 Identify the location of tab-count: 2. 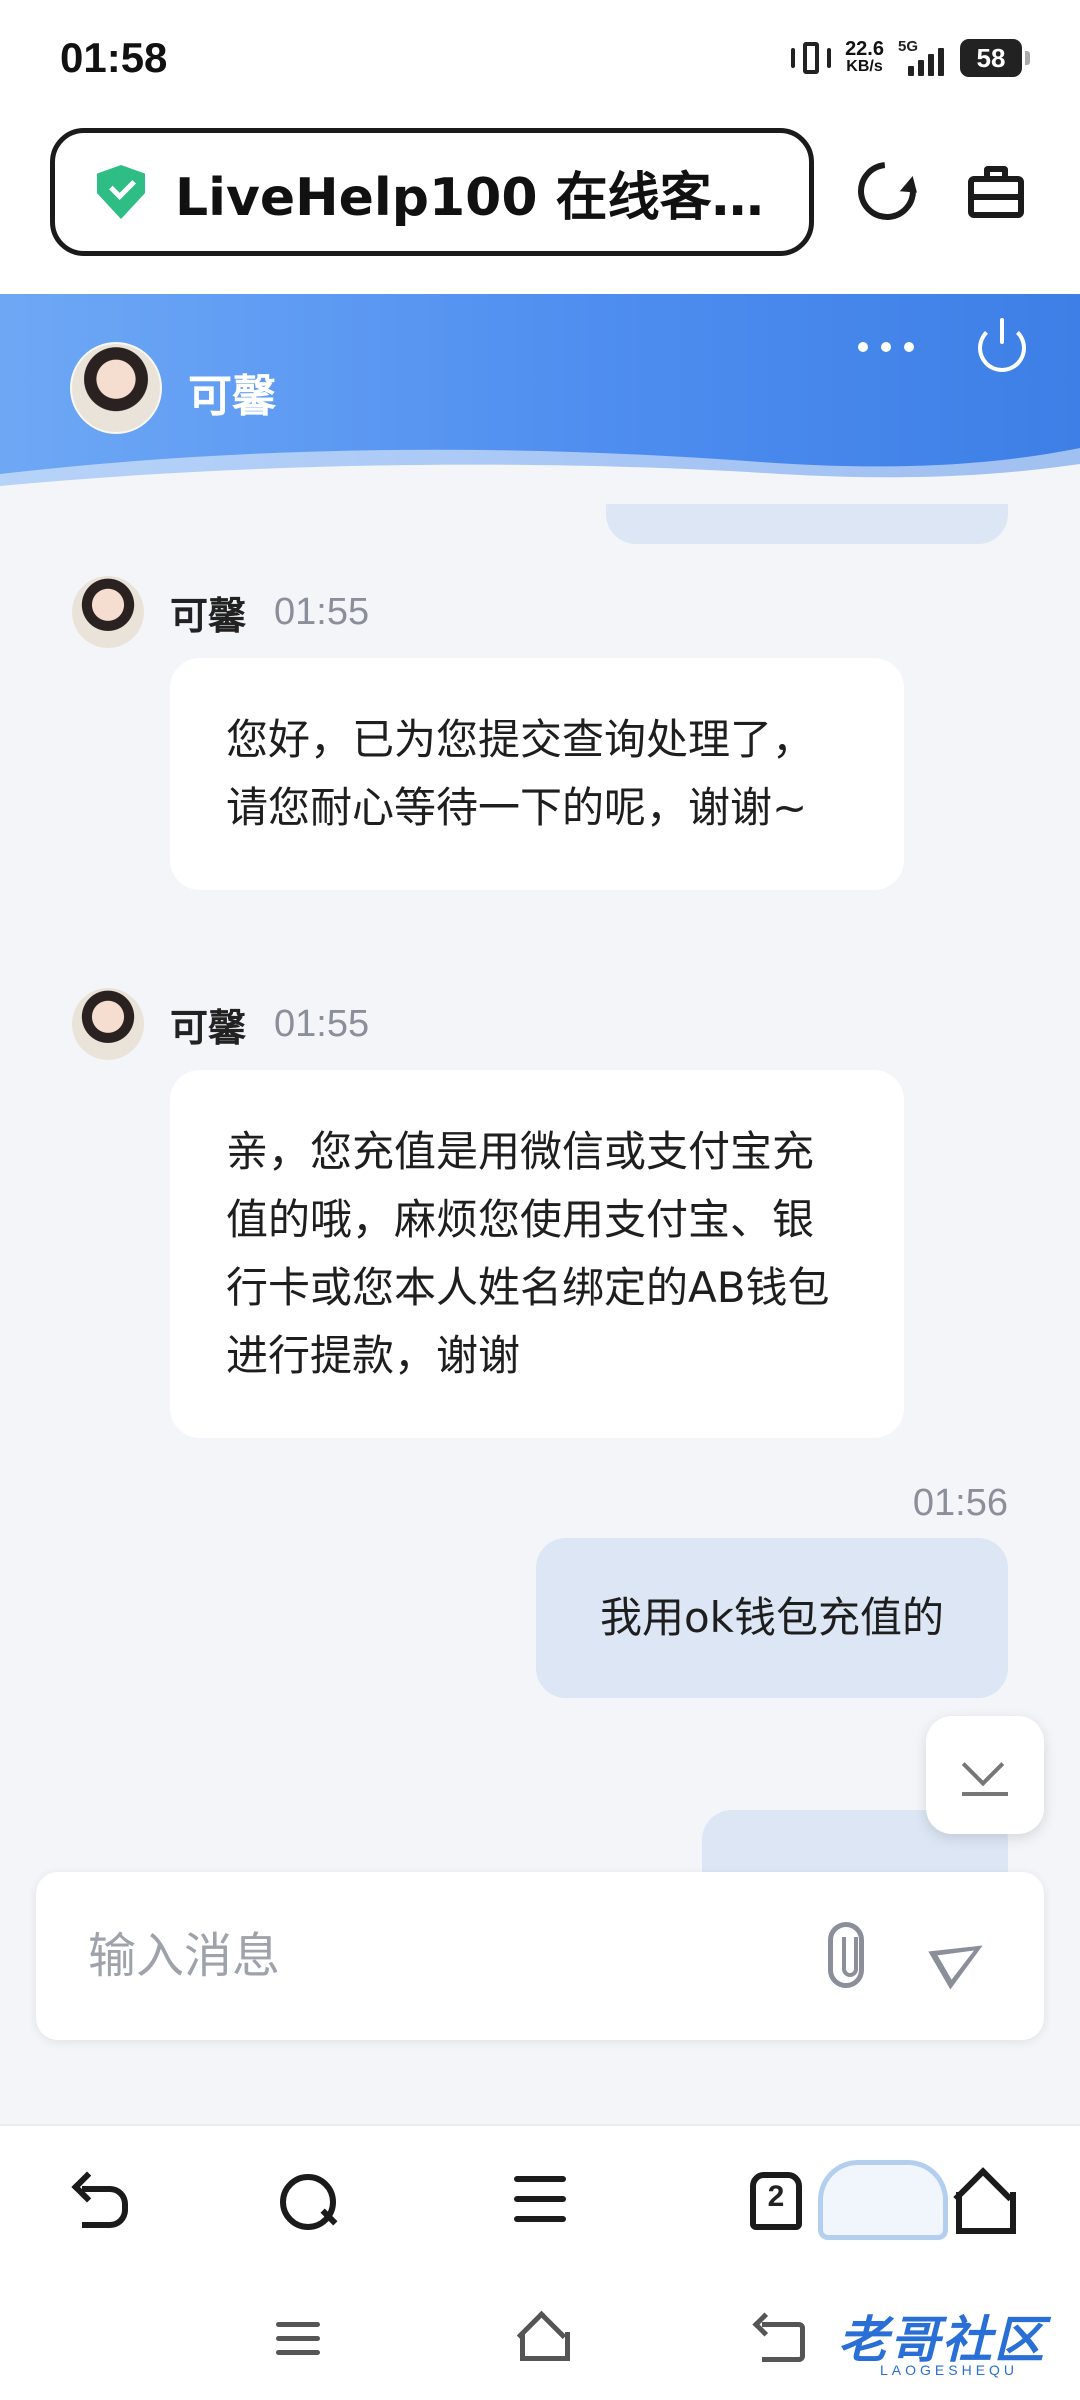
(776, 2196).